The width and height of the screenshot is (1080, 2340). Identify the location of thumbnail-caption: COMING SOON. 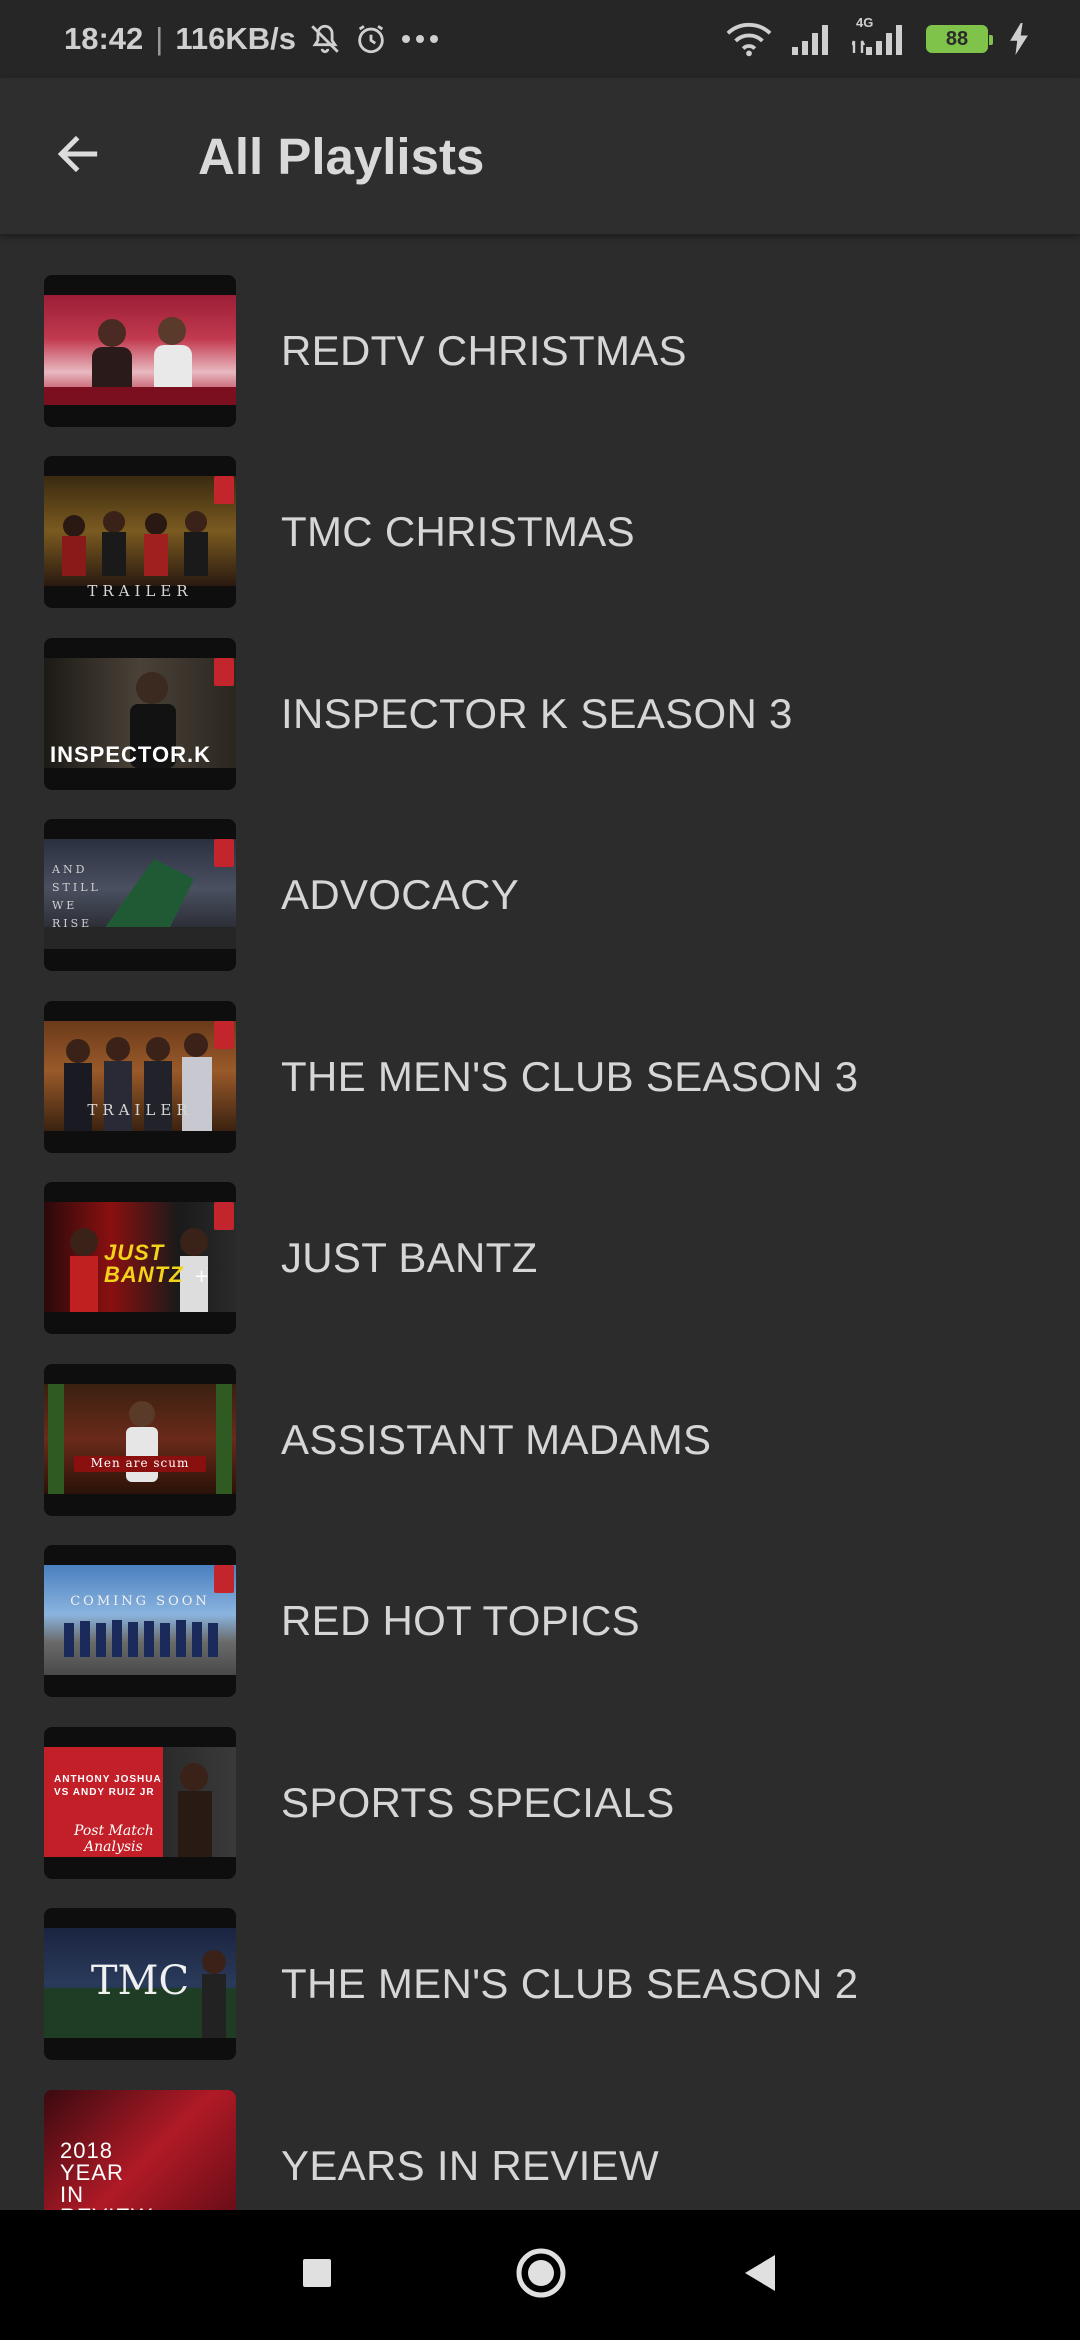
(140, 1602).